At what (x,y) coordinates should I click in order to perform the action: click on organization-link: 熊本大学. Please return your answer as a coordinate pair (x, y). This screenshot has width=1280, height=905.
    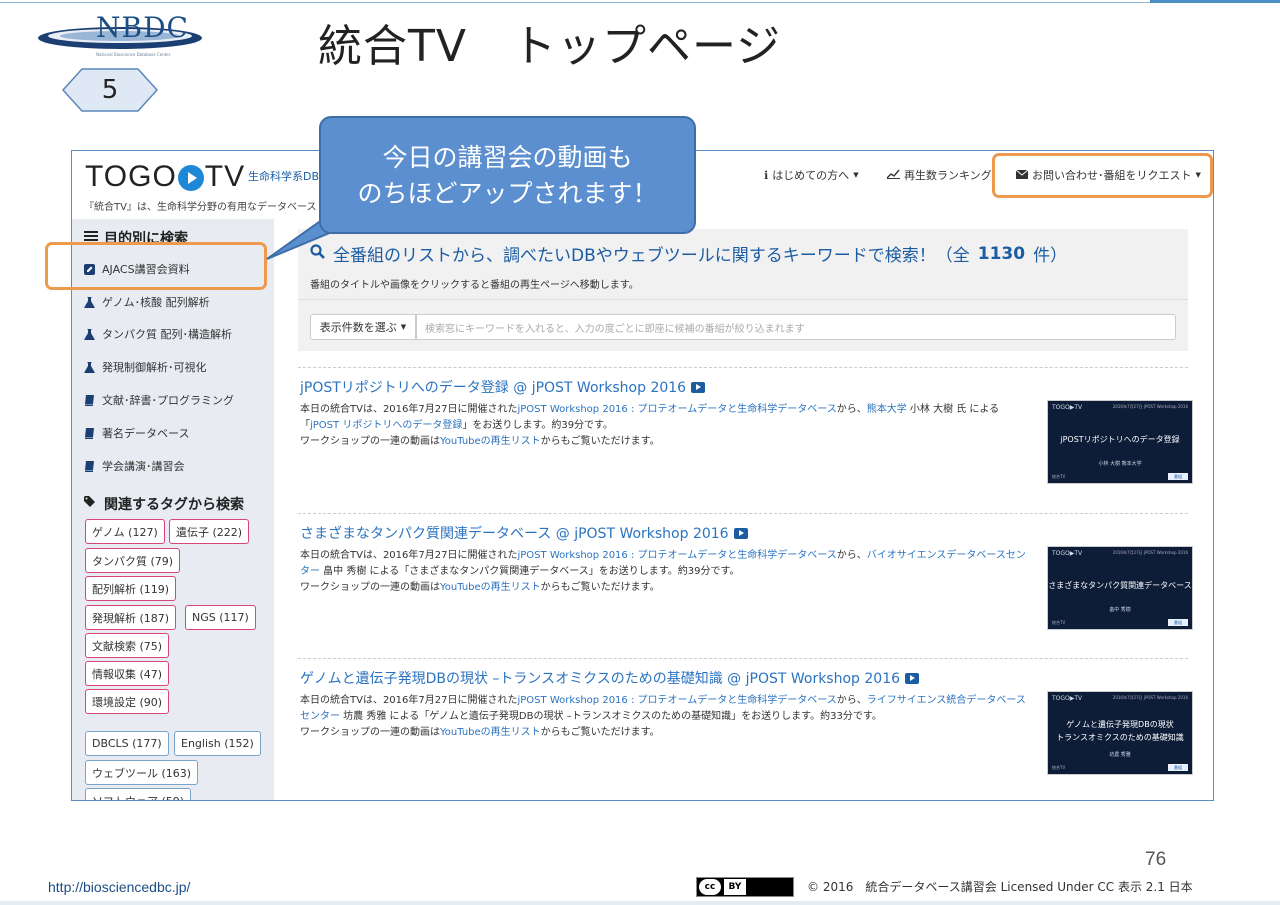
    Looking at the image, I should click on (887, 409).